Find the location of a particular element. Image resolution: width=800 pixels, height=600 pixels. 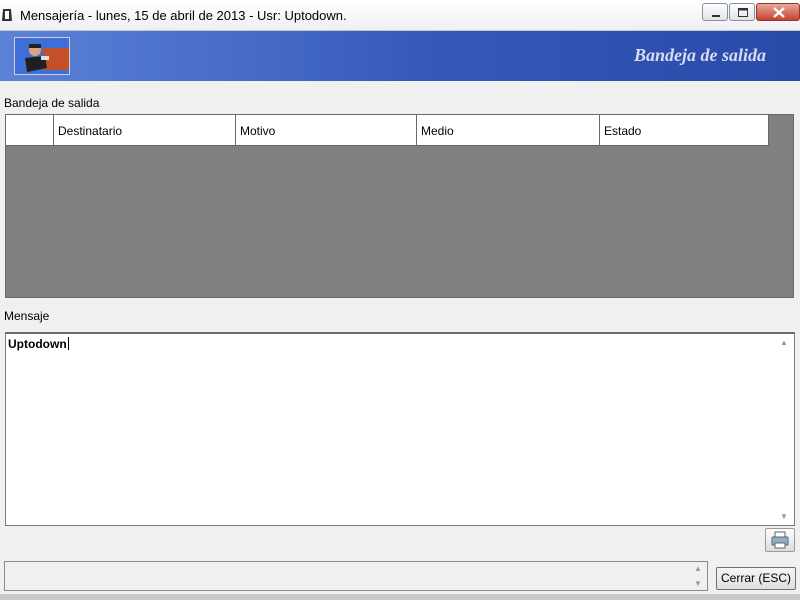

status-scroll-up-icon: ▲ is located at coordinates (698, 568).